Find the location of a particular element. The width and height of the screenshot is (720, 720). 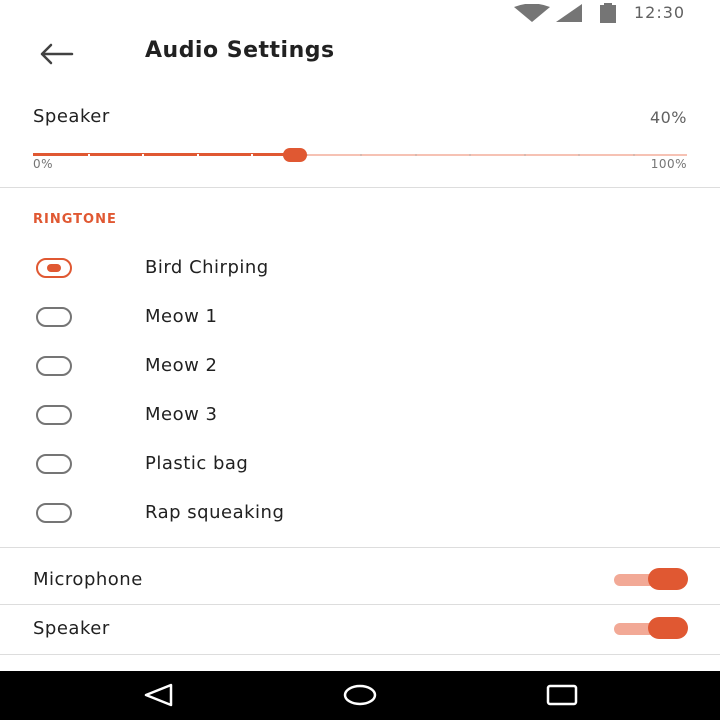

speaker-volume-label: Speaker is located at coordinates (71, 116).